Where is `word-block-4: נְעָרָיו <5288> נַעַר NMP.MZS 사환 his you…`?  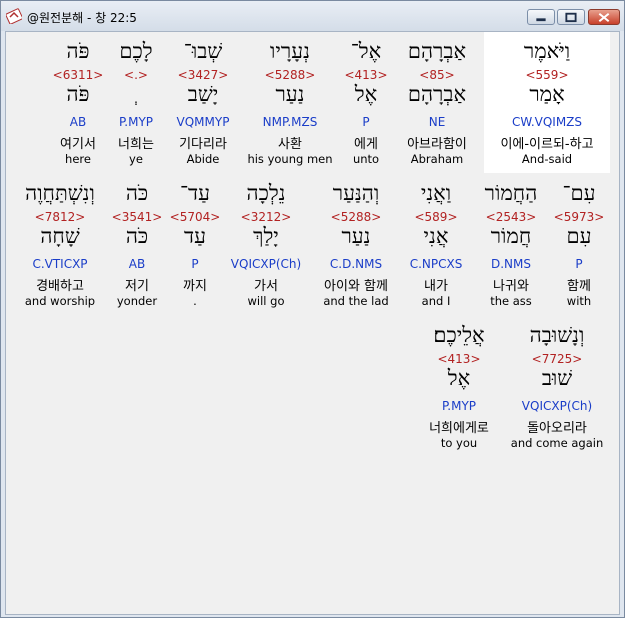 word-block-4: נְעָרָיו <5288> נַעַר NMP.MZS 사환 his you… is located at coordinates (290, 102).